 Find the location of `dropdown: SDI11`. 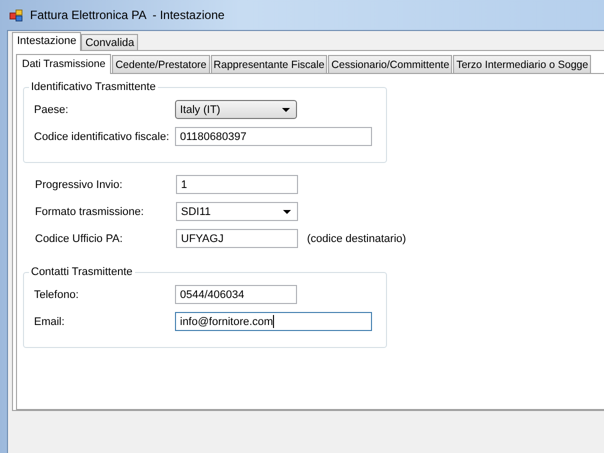

dropdown: SDI11 is located at coordinates (237, 211).